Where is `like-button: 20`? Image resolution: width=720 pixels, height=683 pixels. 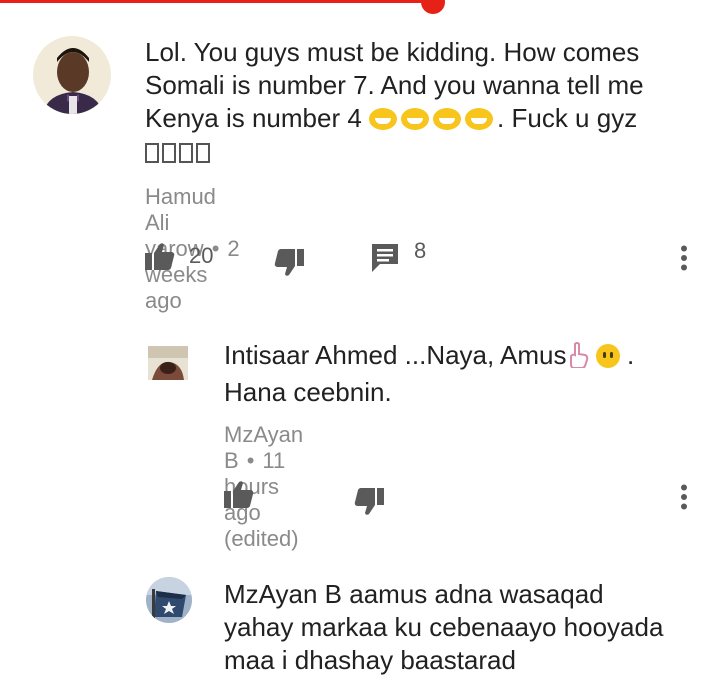
like-button: 20 is located at coordinates (179, 256).